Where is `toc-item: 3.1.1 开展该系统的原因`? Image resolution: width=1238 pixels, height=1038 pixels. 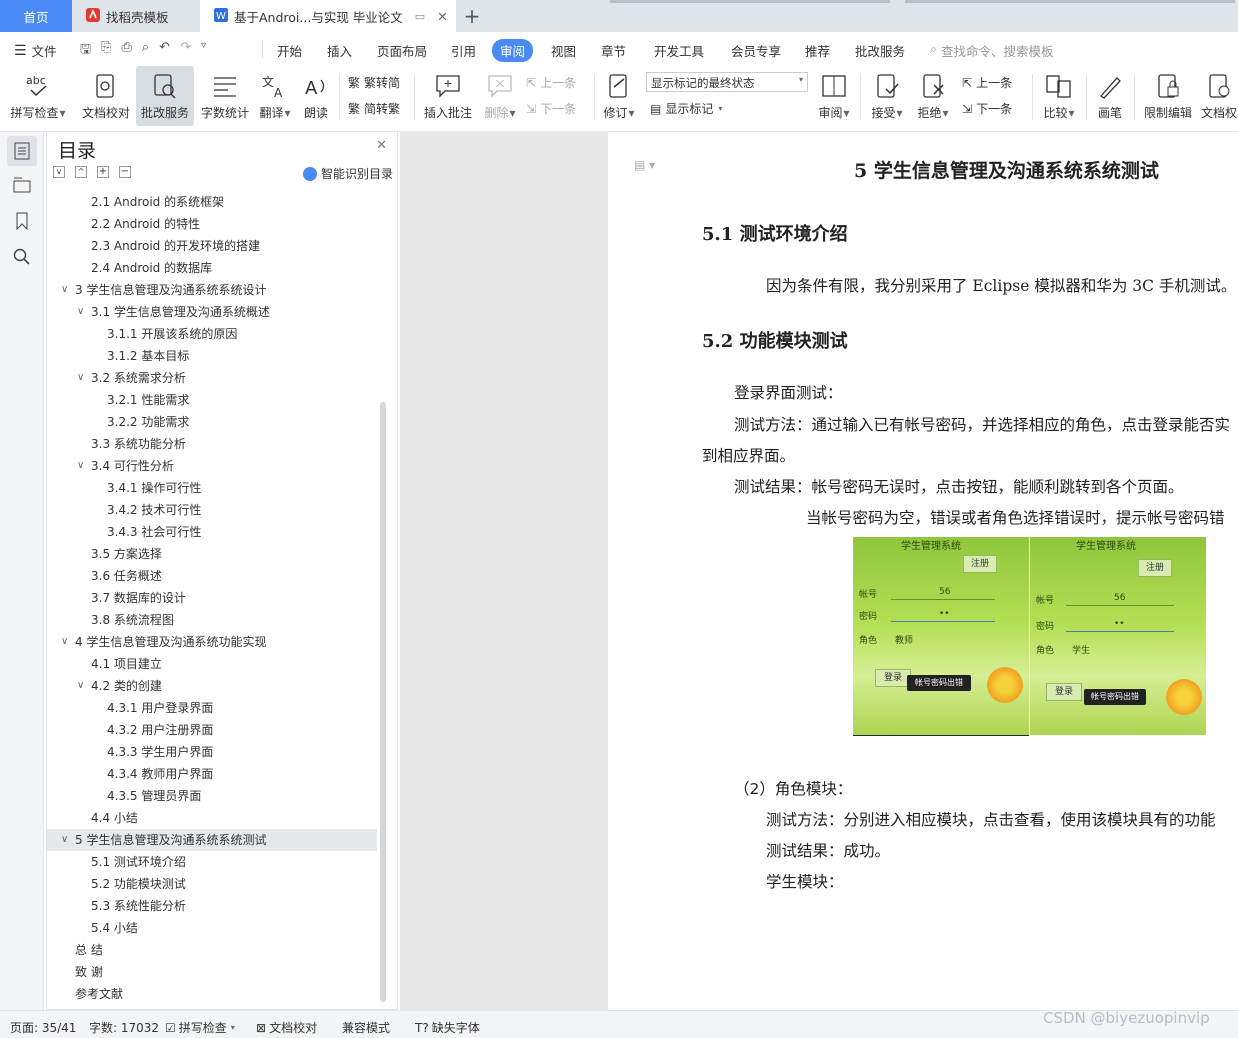
toc-item: 3.1.1 开展该系统的原因 is located at coordinates (212, 334).